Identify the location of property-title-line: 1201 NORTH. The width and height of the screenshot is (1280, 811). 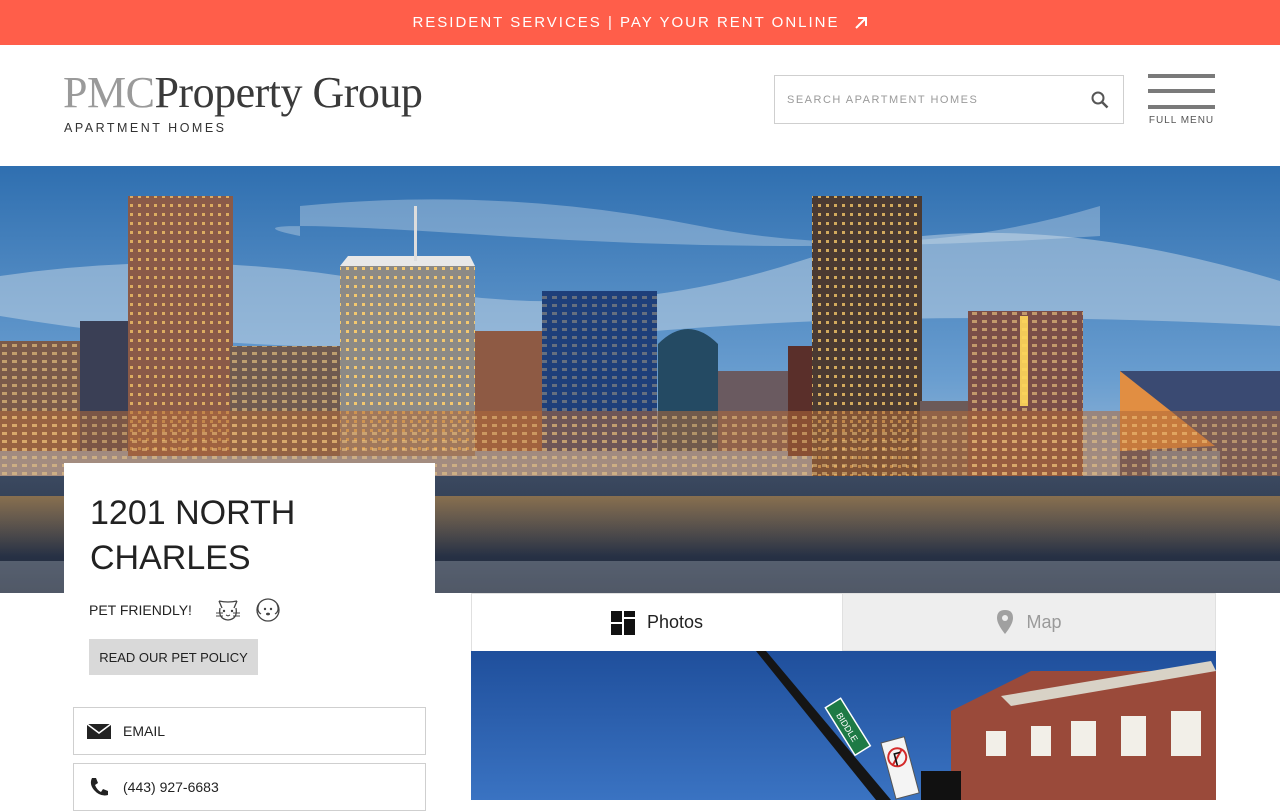
(193, 513).